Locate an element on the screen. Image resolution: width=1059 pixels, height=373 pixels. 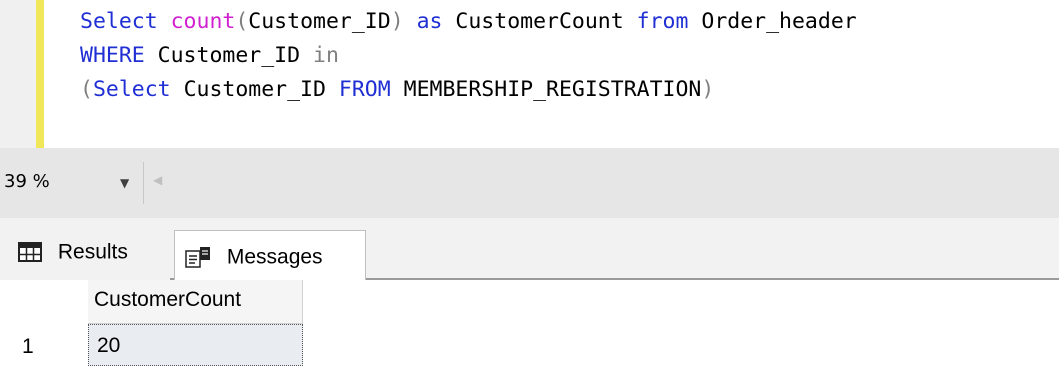
tab-results-label: Results is located at coordinates (92, 252).